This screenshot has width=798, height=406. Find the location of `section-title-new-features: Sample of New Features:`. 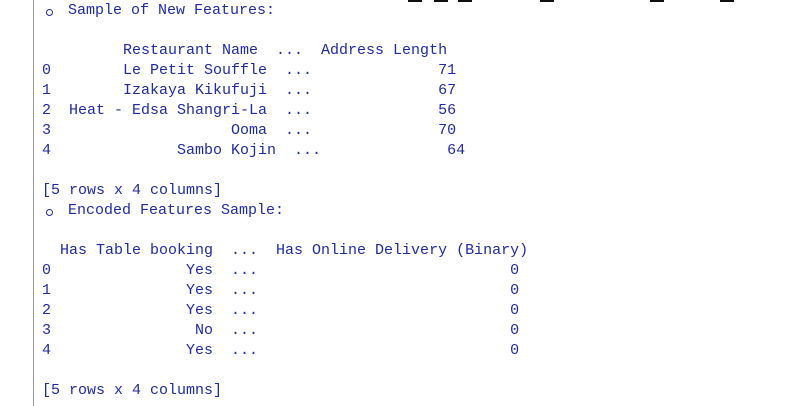

section-title-new-features: Sample of New Features: is located at coordinates (420, 11).